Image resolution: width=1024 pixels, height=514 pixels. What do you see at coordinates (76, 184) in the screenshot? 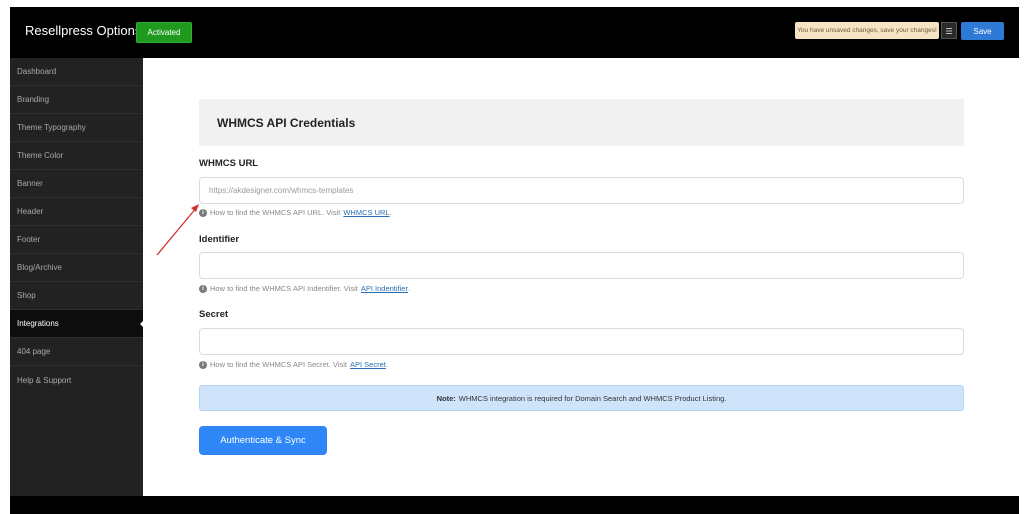
I see `sidebar-item-banner: Banner` at bounding box center [76, 184].